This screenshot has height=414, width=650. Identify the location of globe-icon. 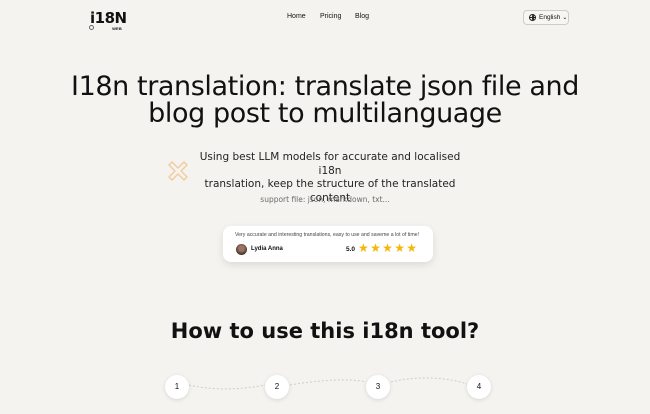
(532, 17).